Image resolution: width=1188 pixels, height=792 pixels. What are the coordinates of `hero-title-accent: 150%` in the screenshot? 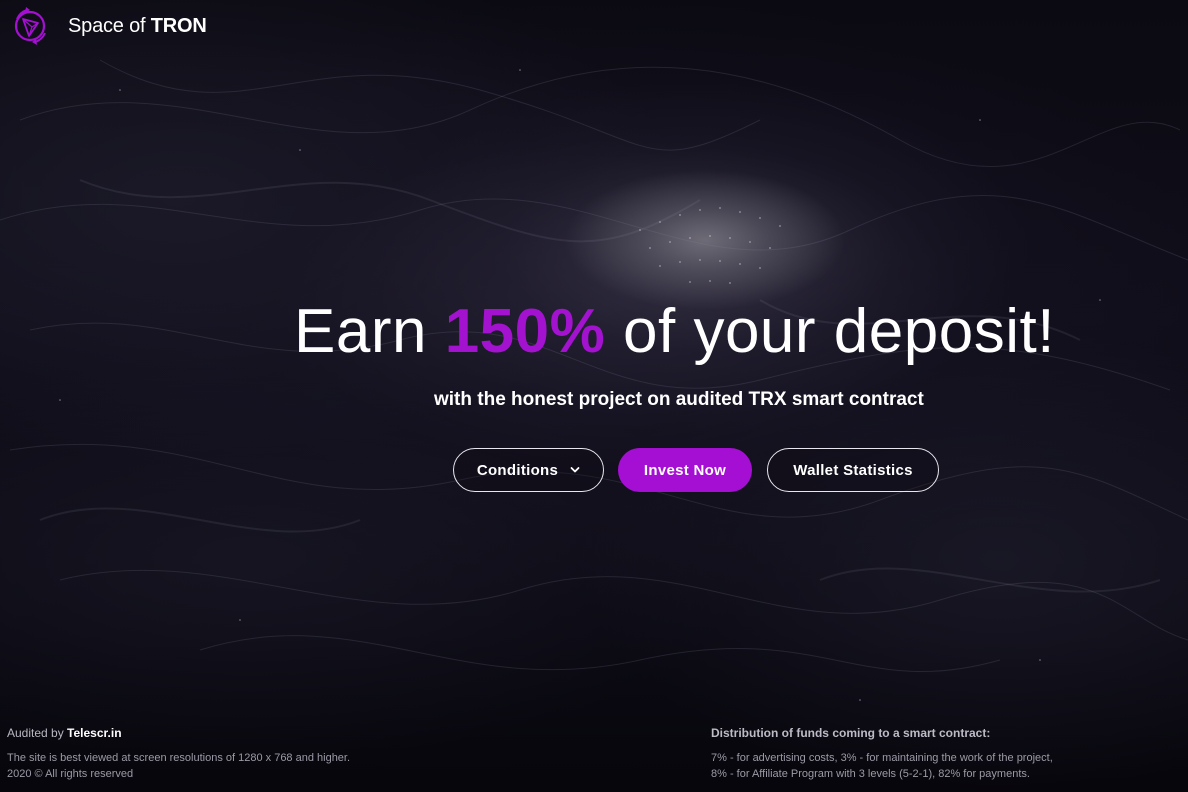 It's located at (525, 331).